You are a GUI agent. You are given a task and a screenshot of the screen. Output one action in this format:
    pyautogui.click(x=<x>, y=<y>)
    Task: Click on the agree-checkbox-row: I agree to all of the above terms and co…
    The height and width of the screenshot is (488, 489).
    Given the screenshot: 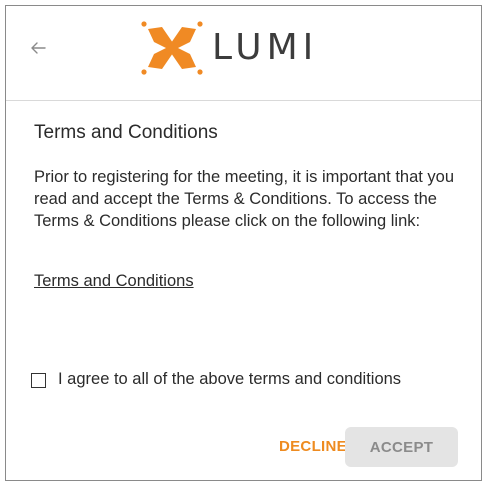 What is the action you would take?
    pyautogui.click(x=241, y=379)
    